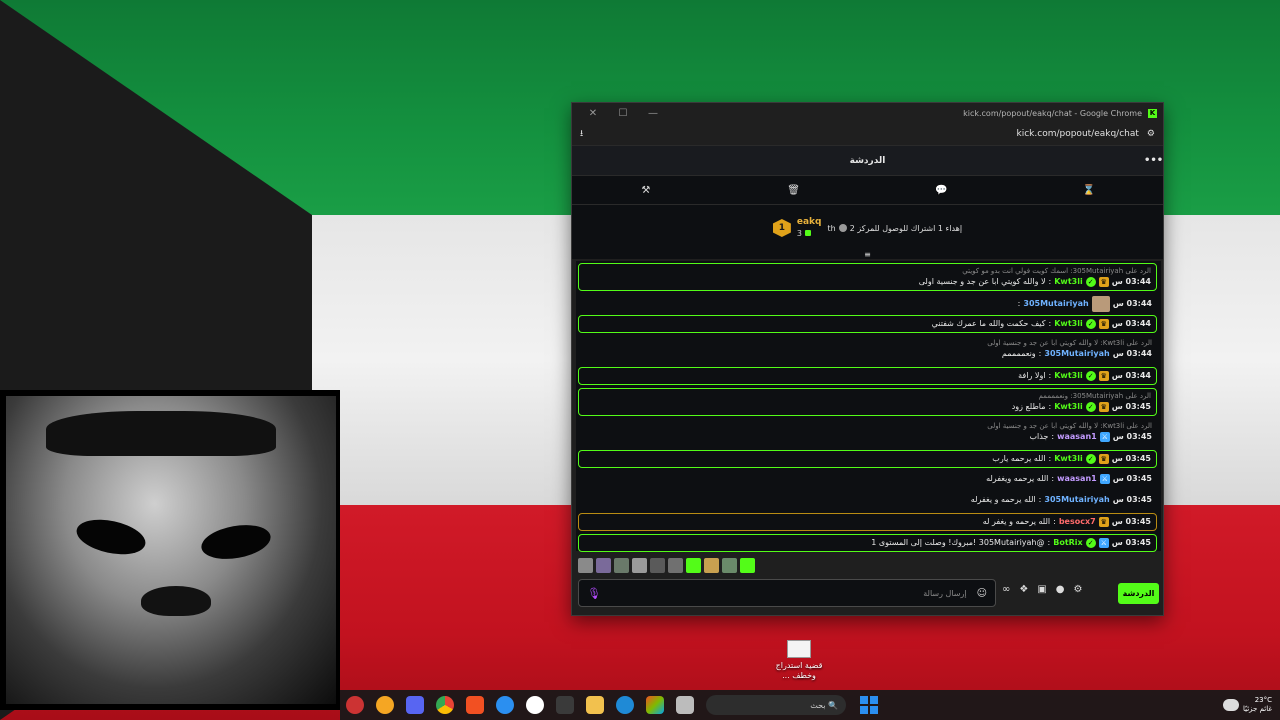 Image resolution: width=1280 pixels, height=720 pixels. What do you see at coordinates (982, 593) in the screenshot?
I see `emoji-icon: ☺` at bounding box center [982, 593].